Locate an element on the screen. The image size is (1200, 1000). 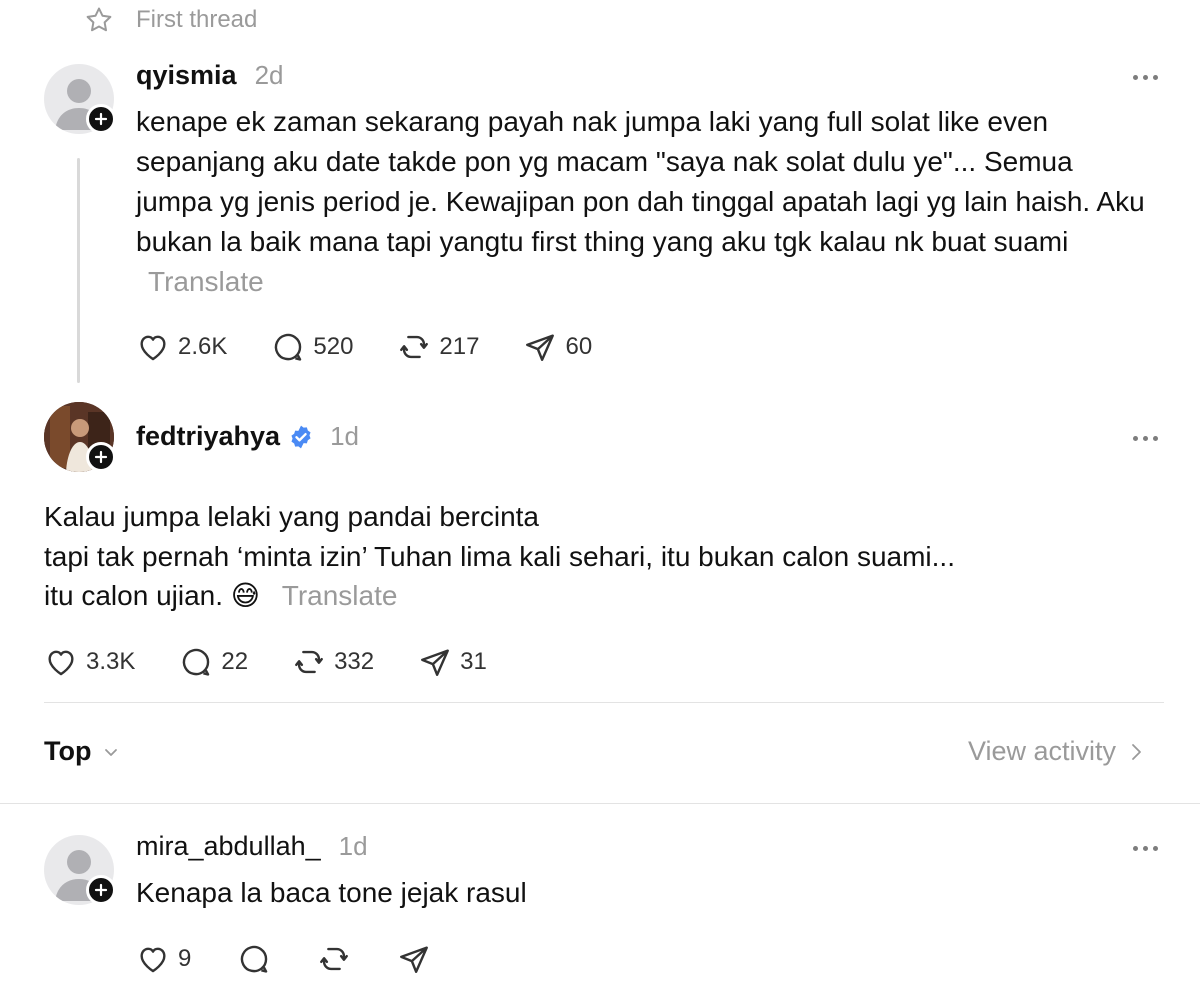
thread-header: First thread is located at coordinates (170, 20).